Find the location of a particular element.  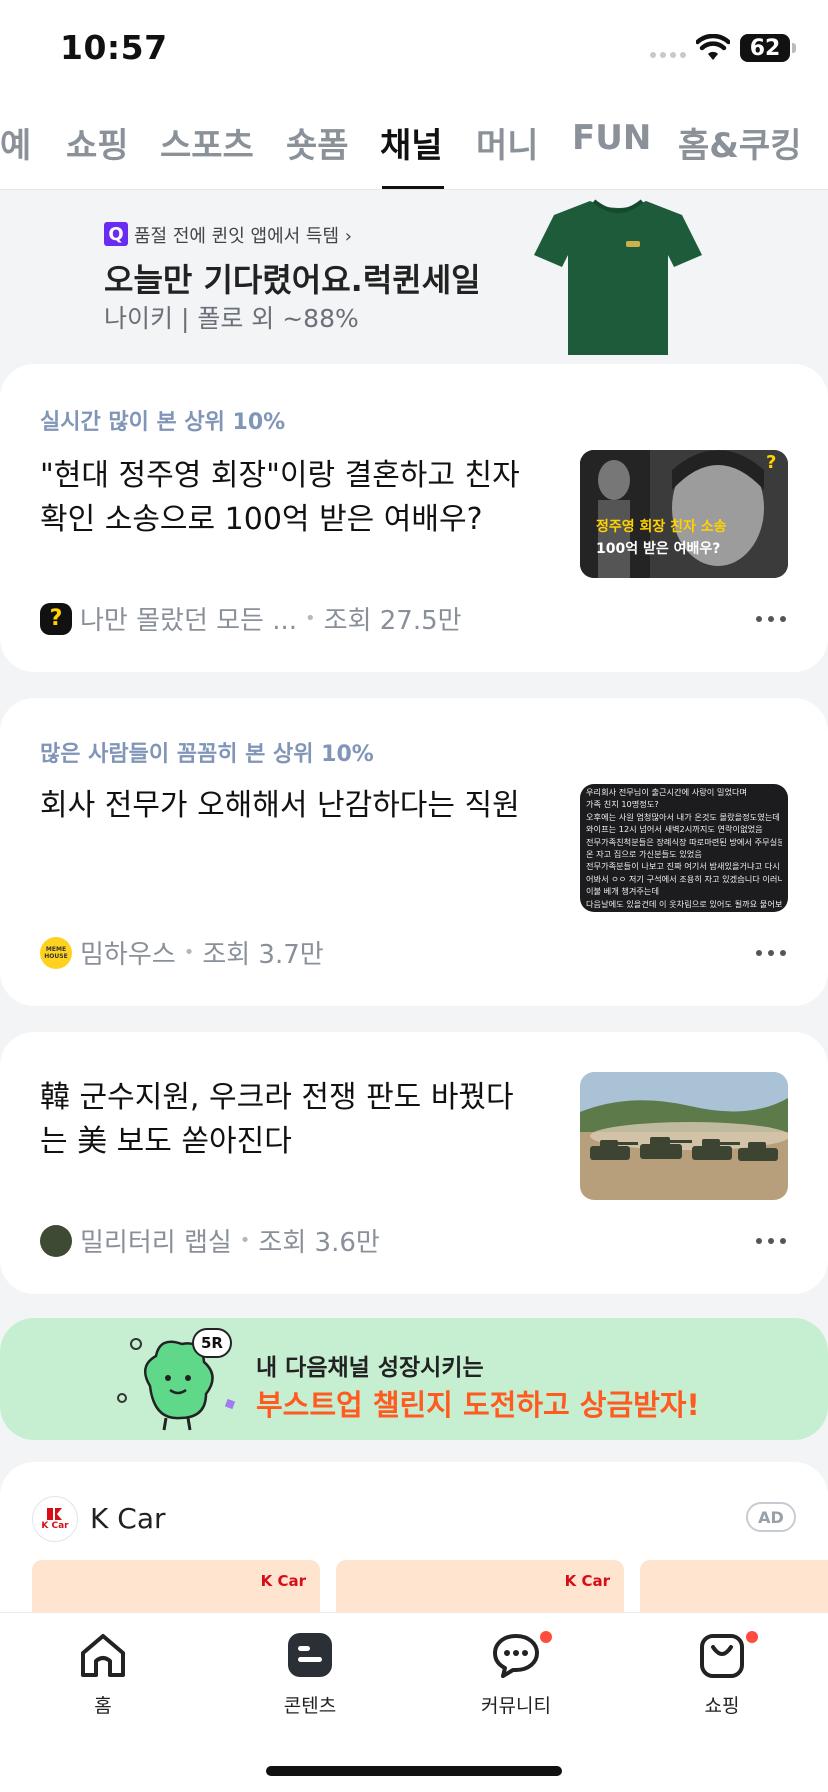

tab-sports: 스포츠 is located at coordinates (207, 142).